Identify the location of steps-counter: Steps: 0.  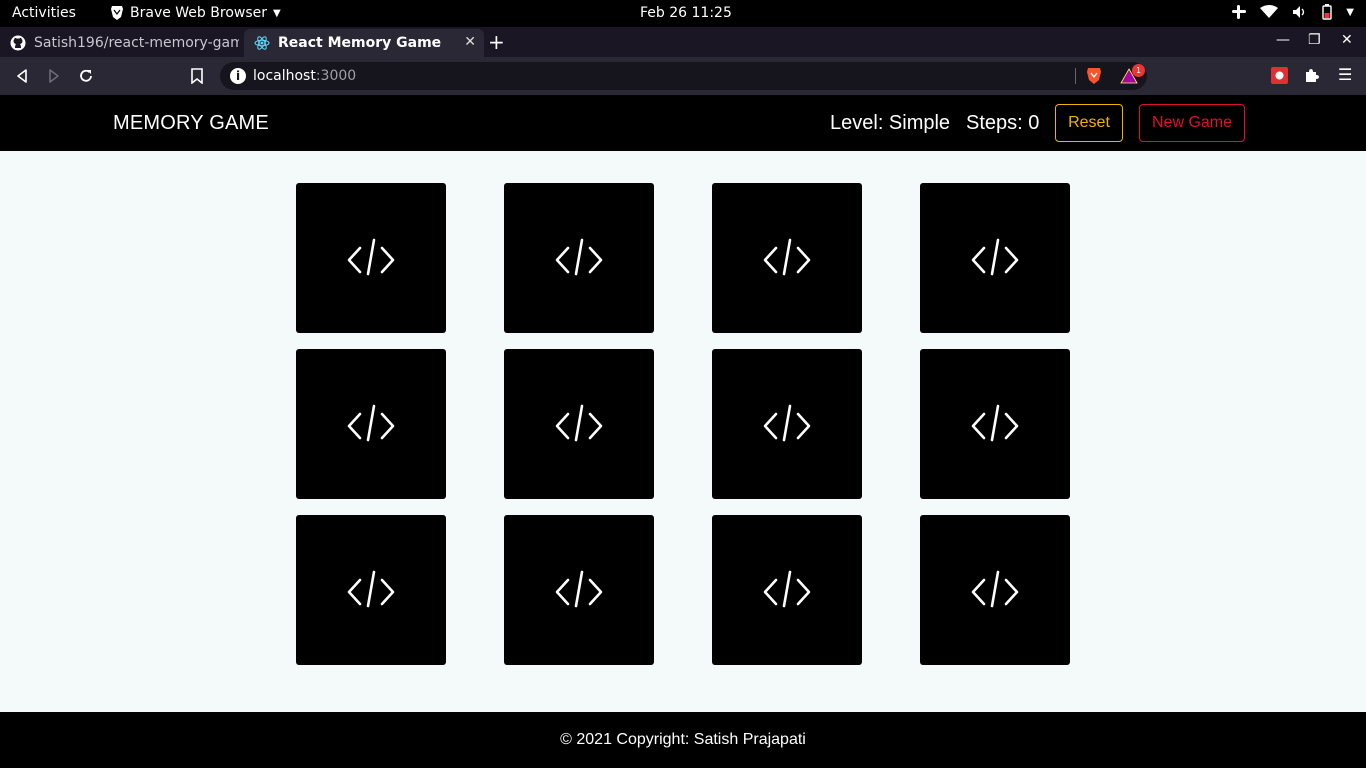
(1003, 123).